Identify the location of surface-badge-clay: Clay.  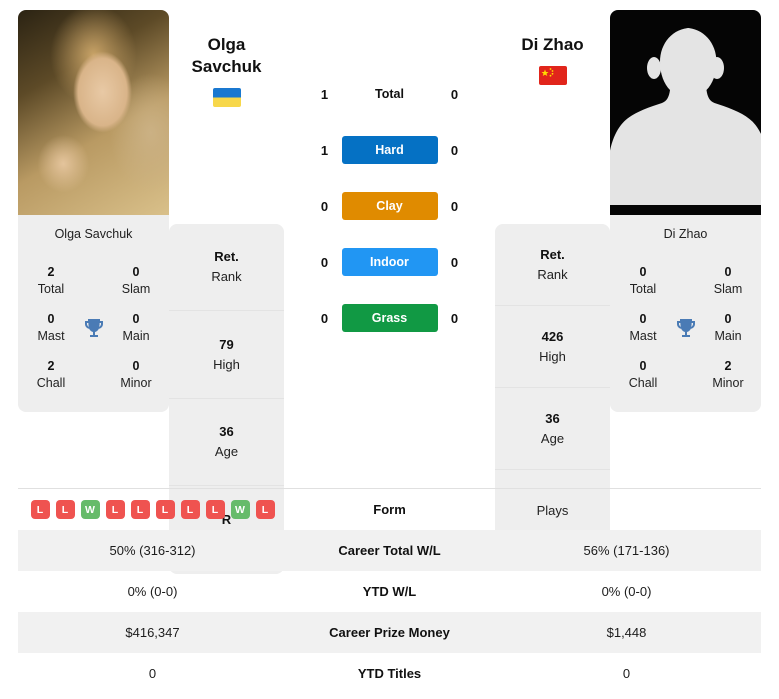
(389, 206).